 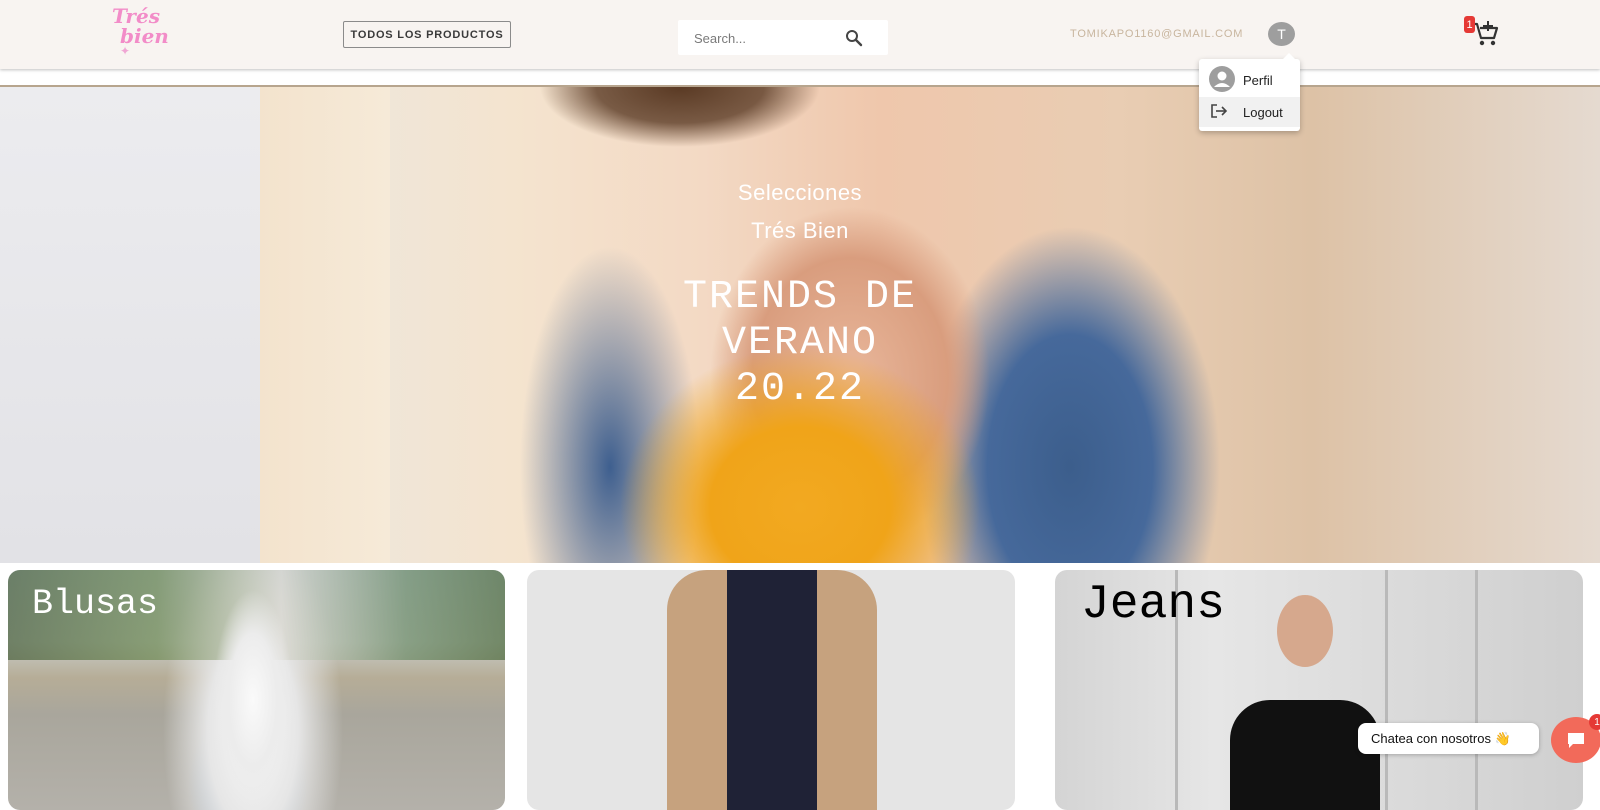 What do you see at coordinates (95, 604) in the screenshot?
I see `category-label: Blusas` at bounding box center [95, 604].